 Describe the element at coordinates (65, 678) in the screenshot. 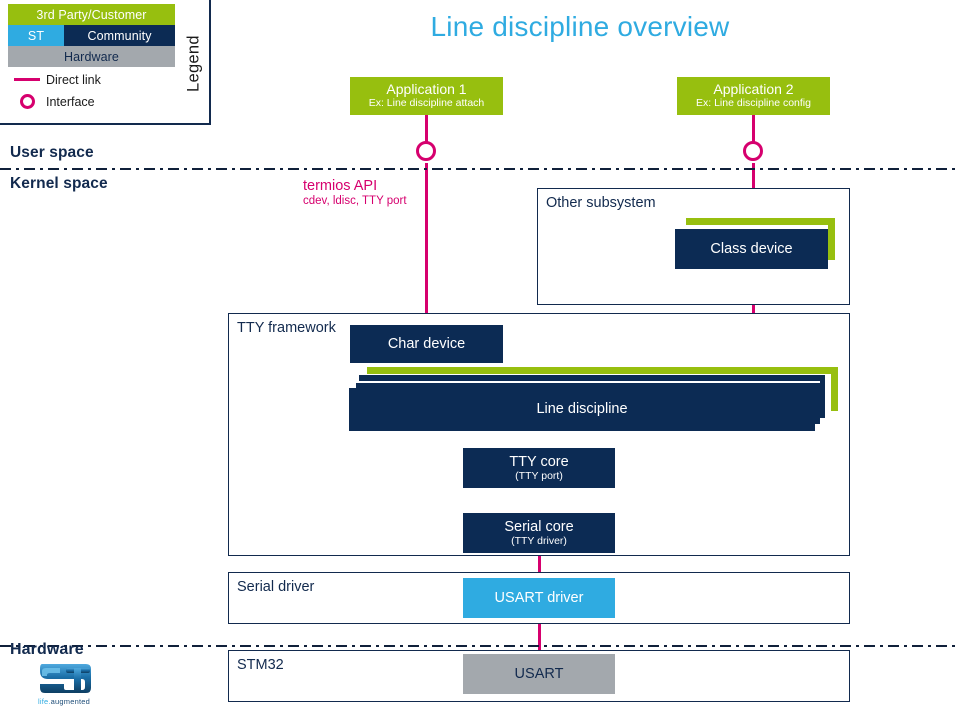

I see `st-logo-mark` at that location.